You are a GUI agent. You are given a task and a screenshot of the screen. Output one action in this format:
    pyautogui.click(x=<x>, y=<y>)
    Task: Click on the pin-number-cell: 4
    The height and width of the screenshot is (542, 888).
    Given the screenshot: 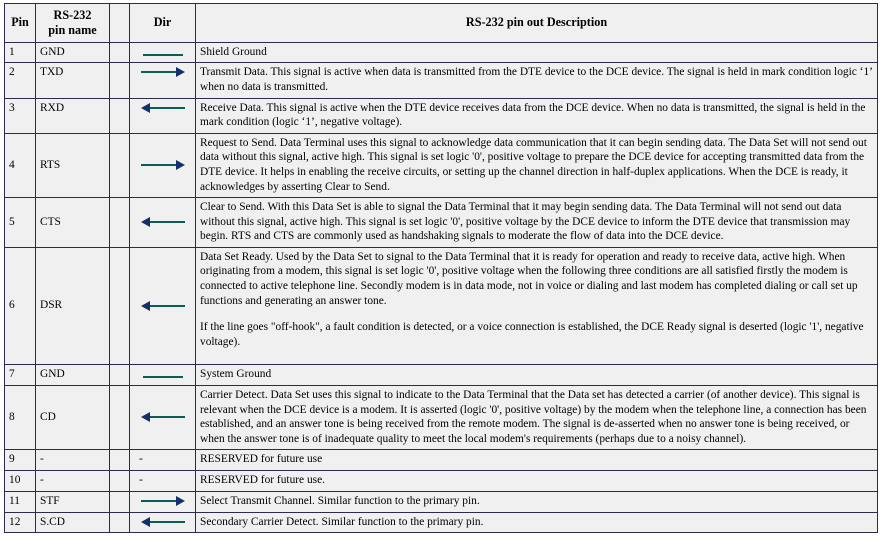 What is the action you would take?
    pyautogui.click(x=20, y=165)
    